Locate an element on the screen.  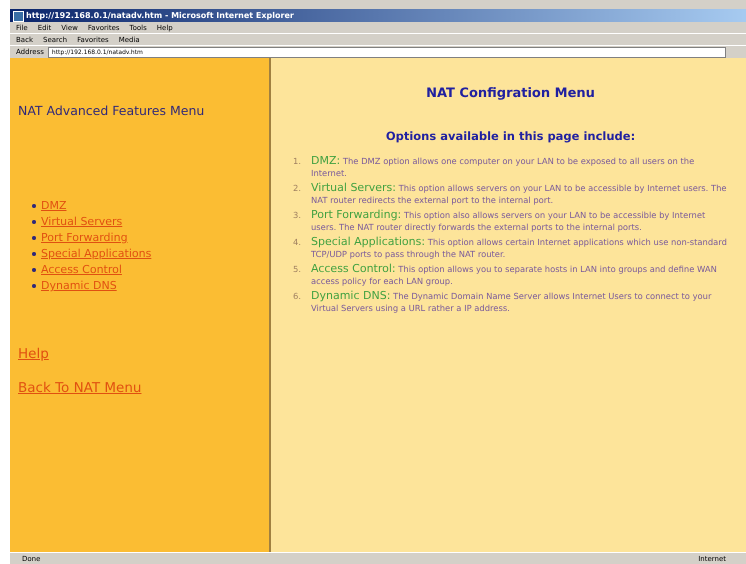
option-number: 6. is located at coordinates (297, 296).